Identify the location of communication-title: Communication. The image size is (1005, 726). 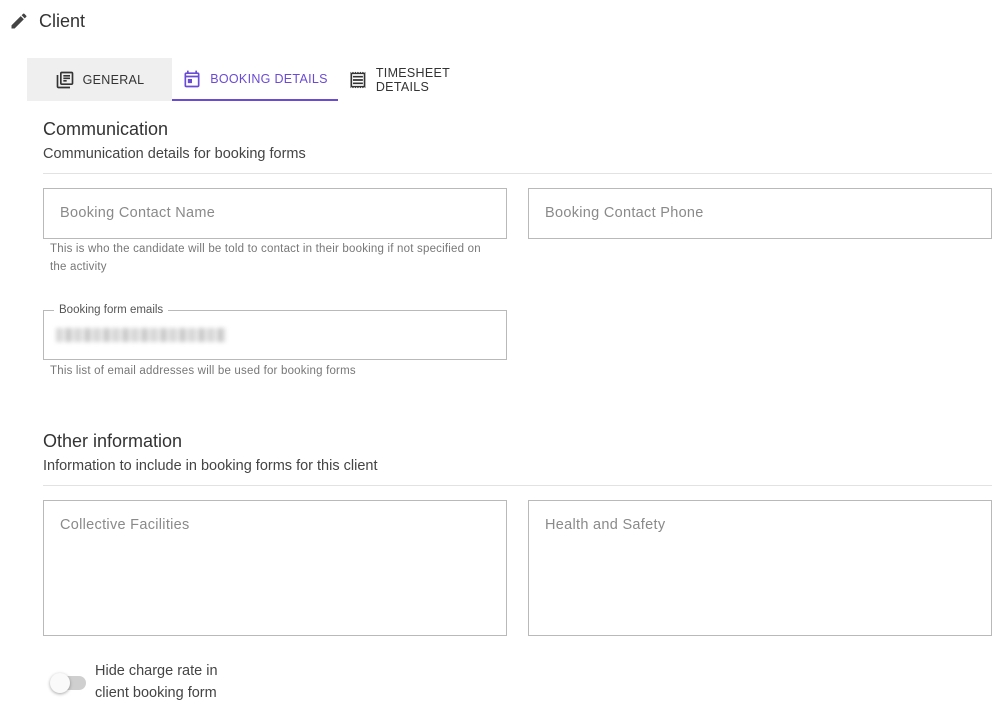
(106, 129).